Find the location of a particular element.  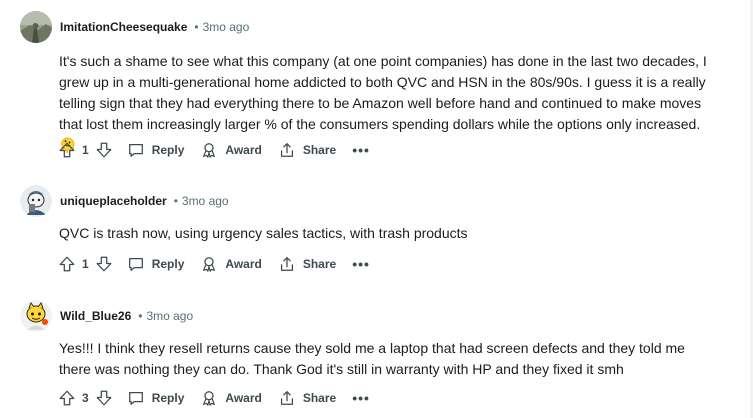

vote-count: 3 is located at coordinates (85, 398).